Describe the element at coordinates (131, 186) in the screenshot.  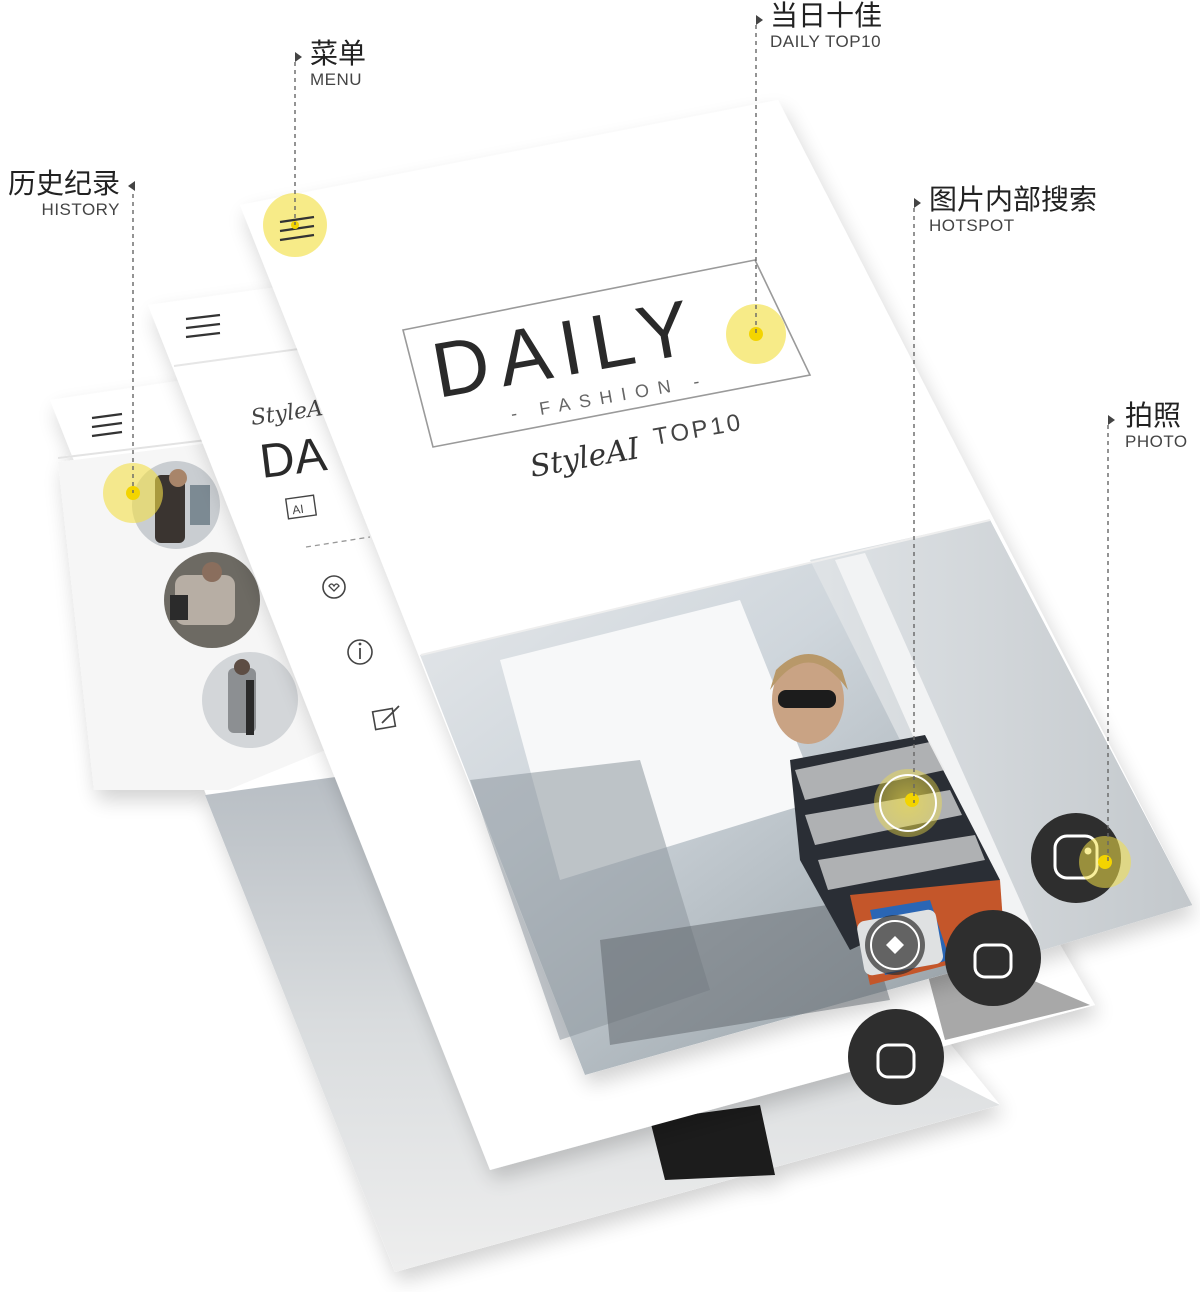
I see `history-arrow-icon` at that location.